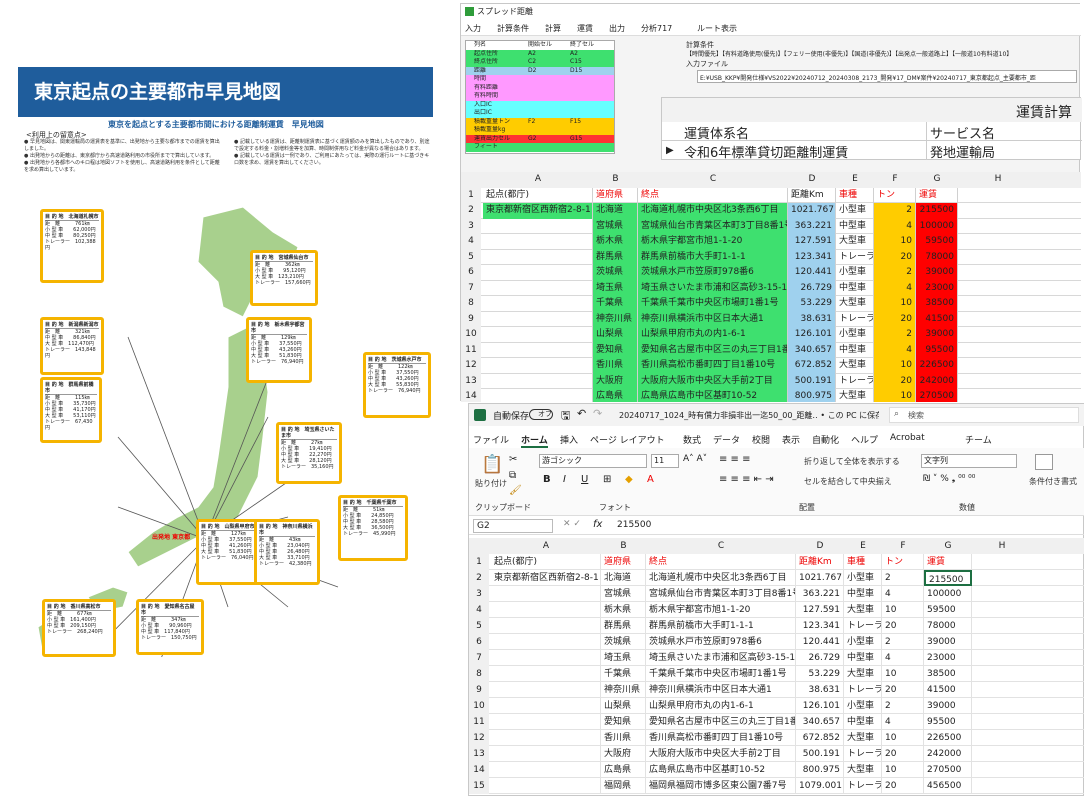 The width and height of the screenshot is (1084, 796). I want to click on table-cell: 大阪府, so click(623, 754).